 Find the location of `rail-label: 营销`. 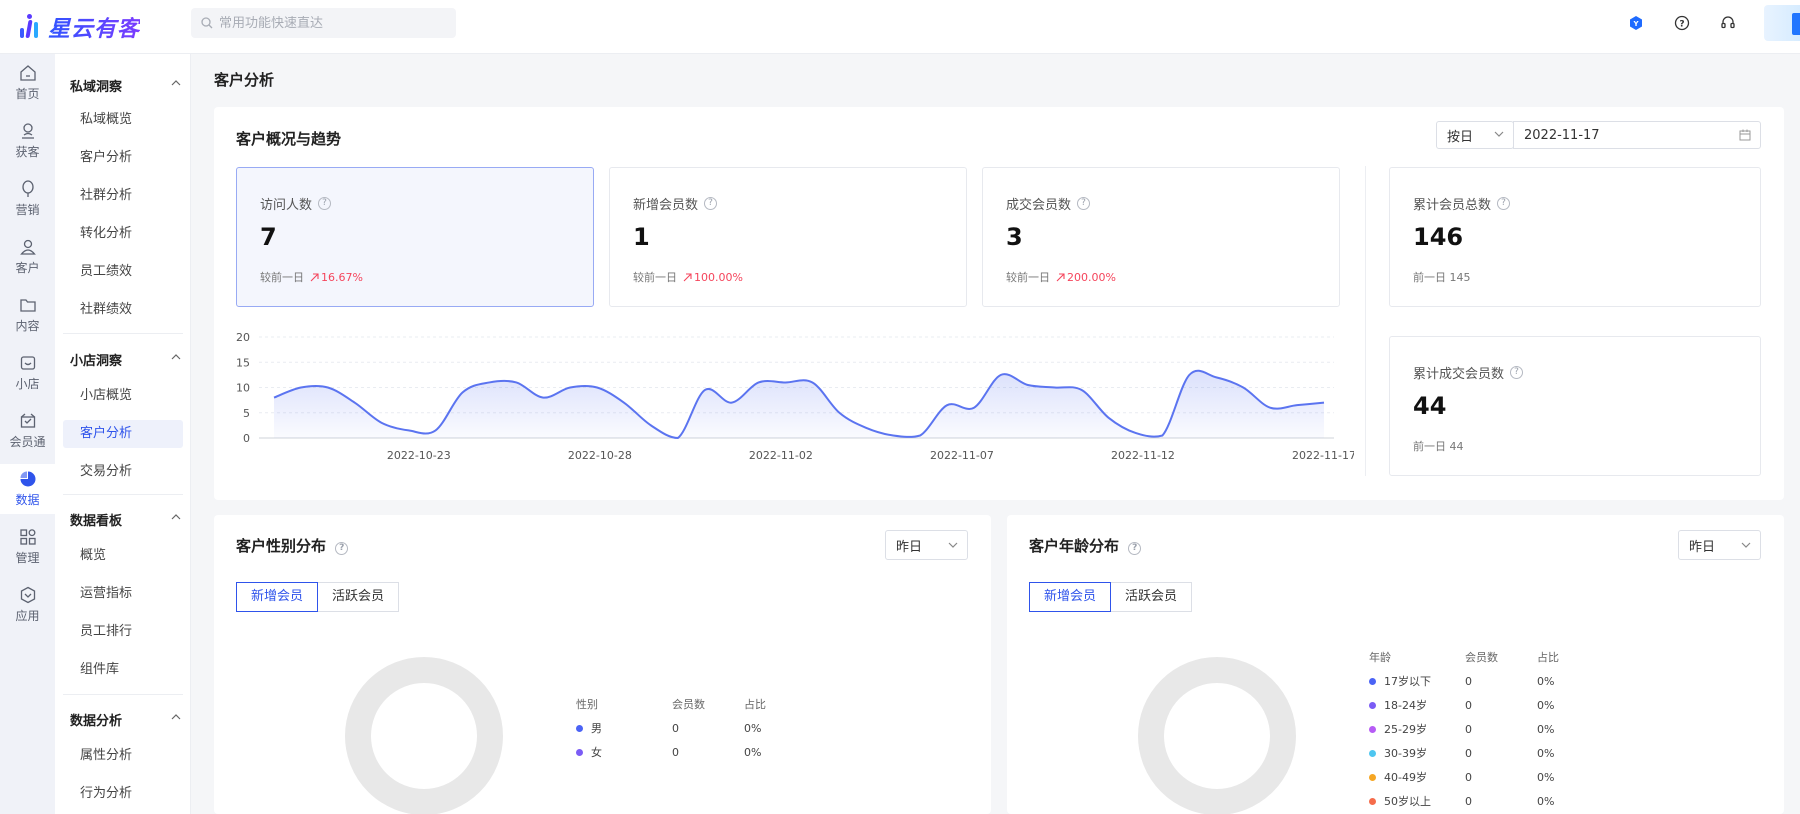

rail-label: 营销 is located at coordinates (27, 210).